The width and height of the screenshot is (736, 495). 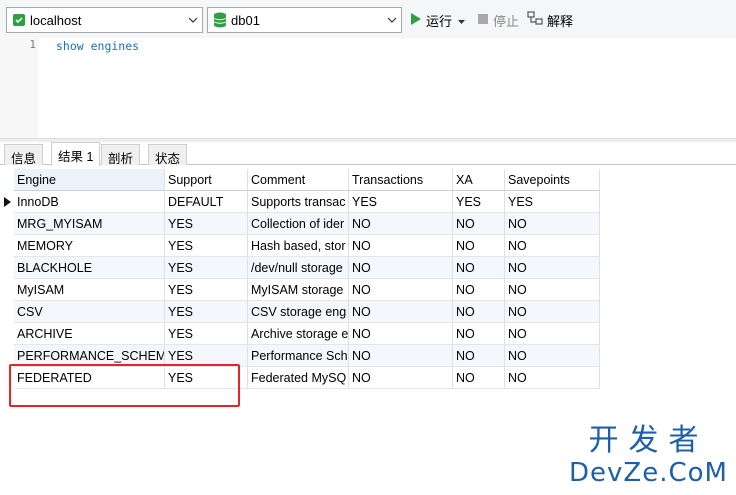 I want to click on cell-xa: YES, so click(x=479, y=202).